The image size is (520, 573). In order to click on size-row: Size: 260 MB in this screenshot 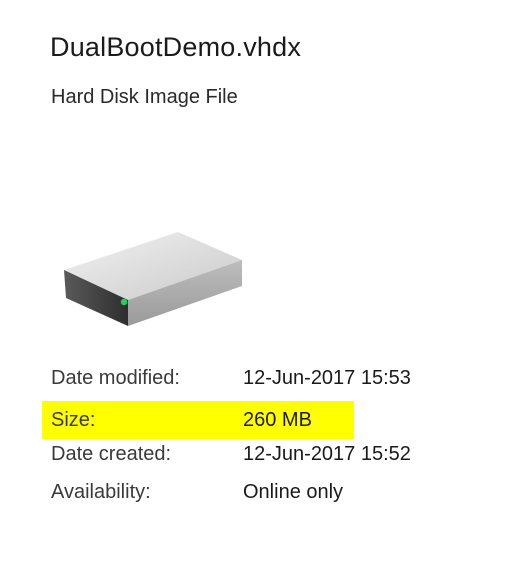, I will do `click(198, 420)`.